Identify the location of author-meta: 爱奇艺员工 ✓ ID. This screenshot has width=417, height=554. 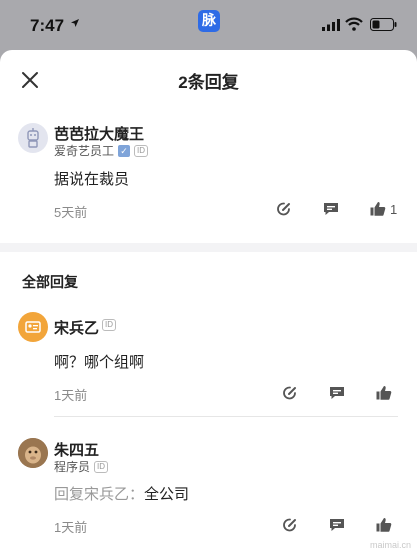
(101, 150).